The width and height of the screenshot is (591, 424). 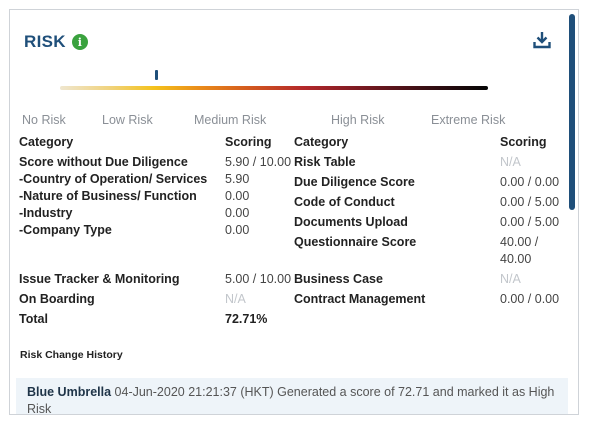 I want to click on row-value-industry: 0.00, so click(x=237, y=213).